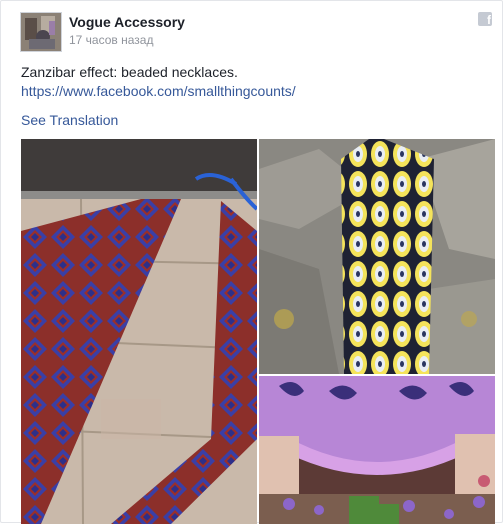 This screenshot has height=524, width=503. I want to click on see-translation-link: See Translation, so click(69, 120).